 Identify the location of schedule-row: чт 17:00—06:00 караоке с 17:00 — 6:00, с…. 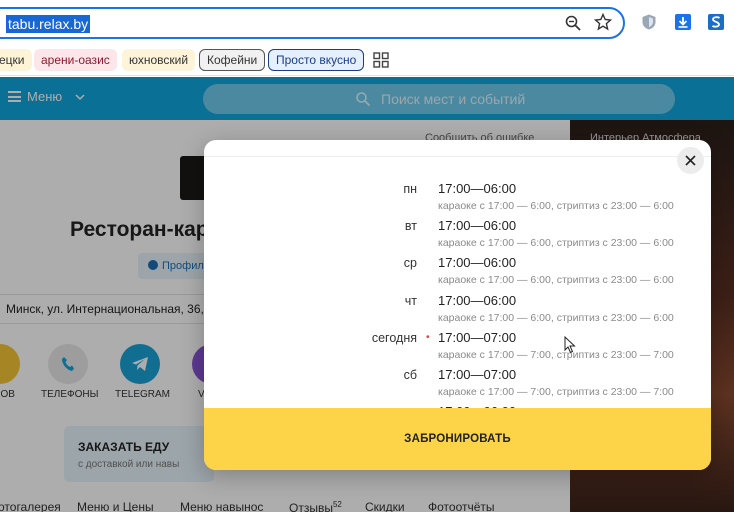
(457, 306).